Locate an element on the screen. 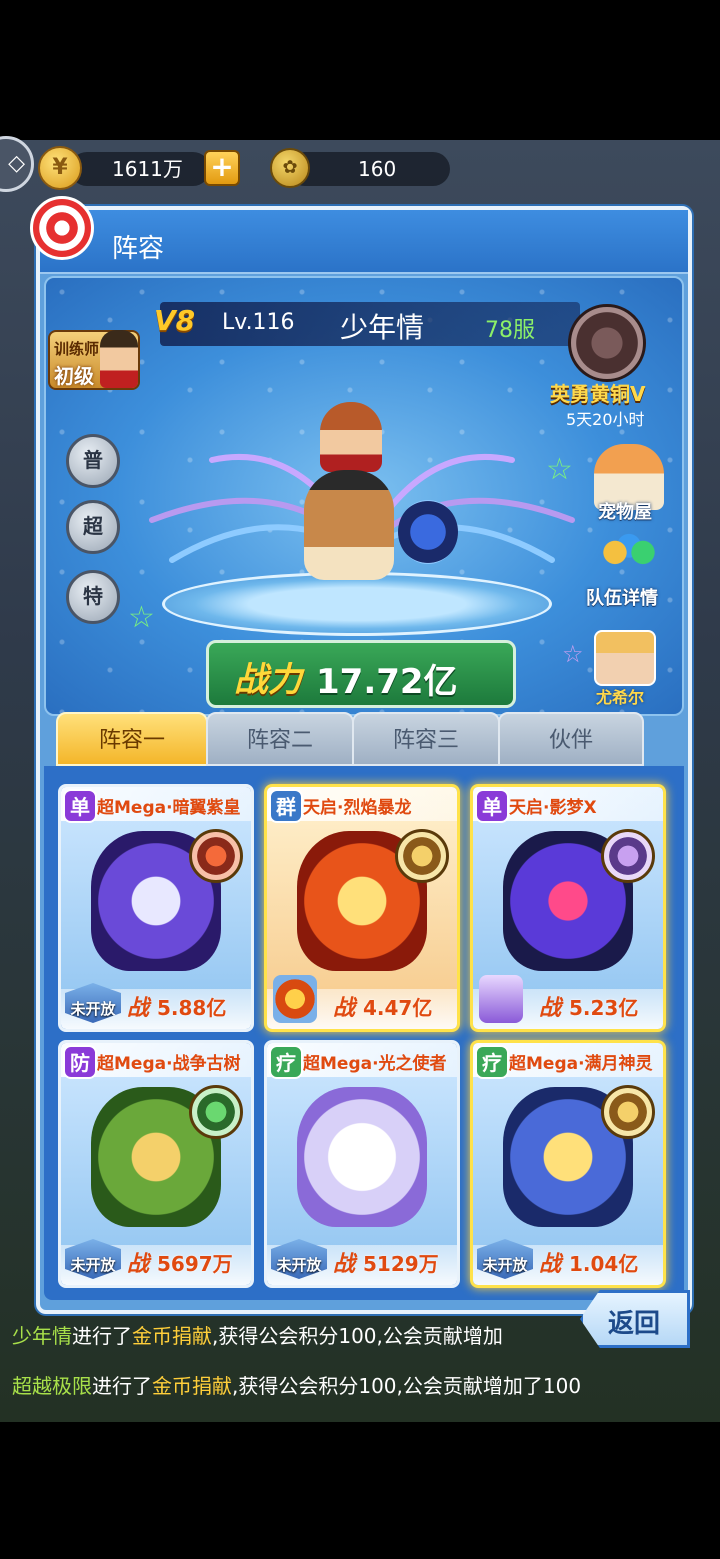 The image size is (720, 1559). role-badge: 防 is located at coordinates (80, 1062).